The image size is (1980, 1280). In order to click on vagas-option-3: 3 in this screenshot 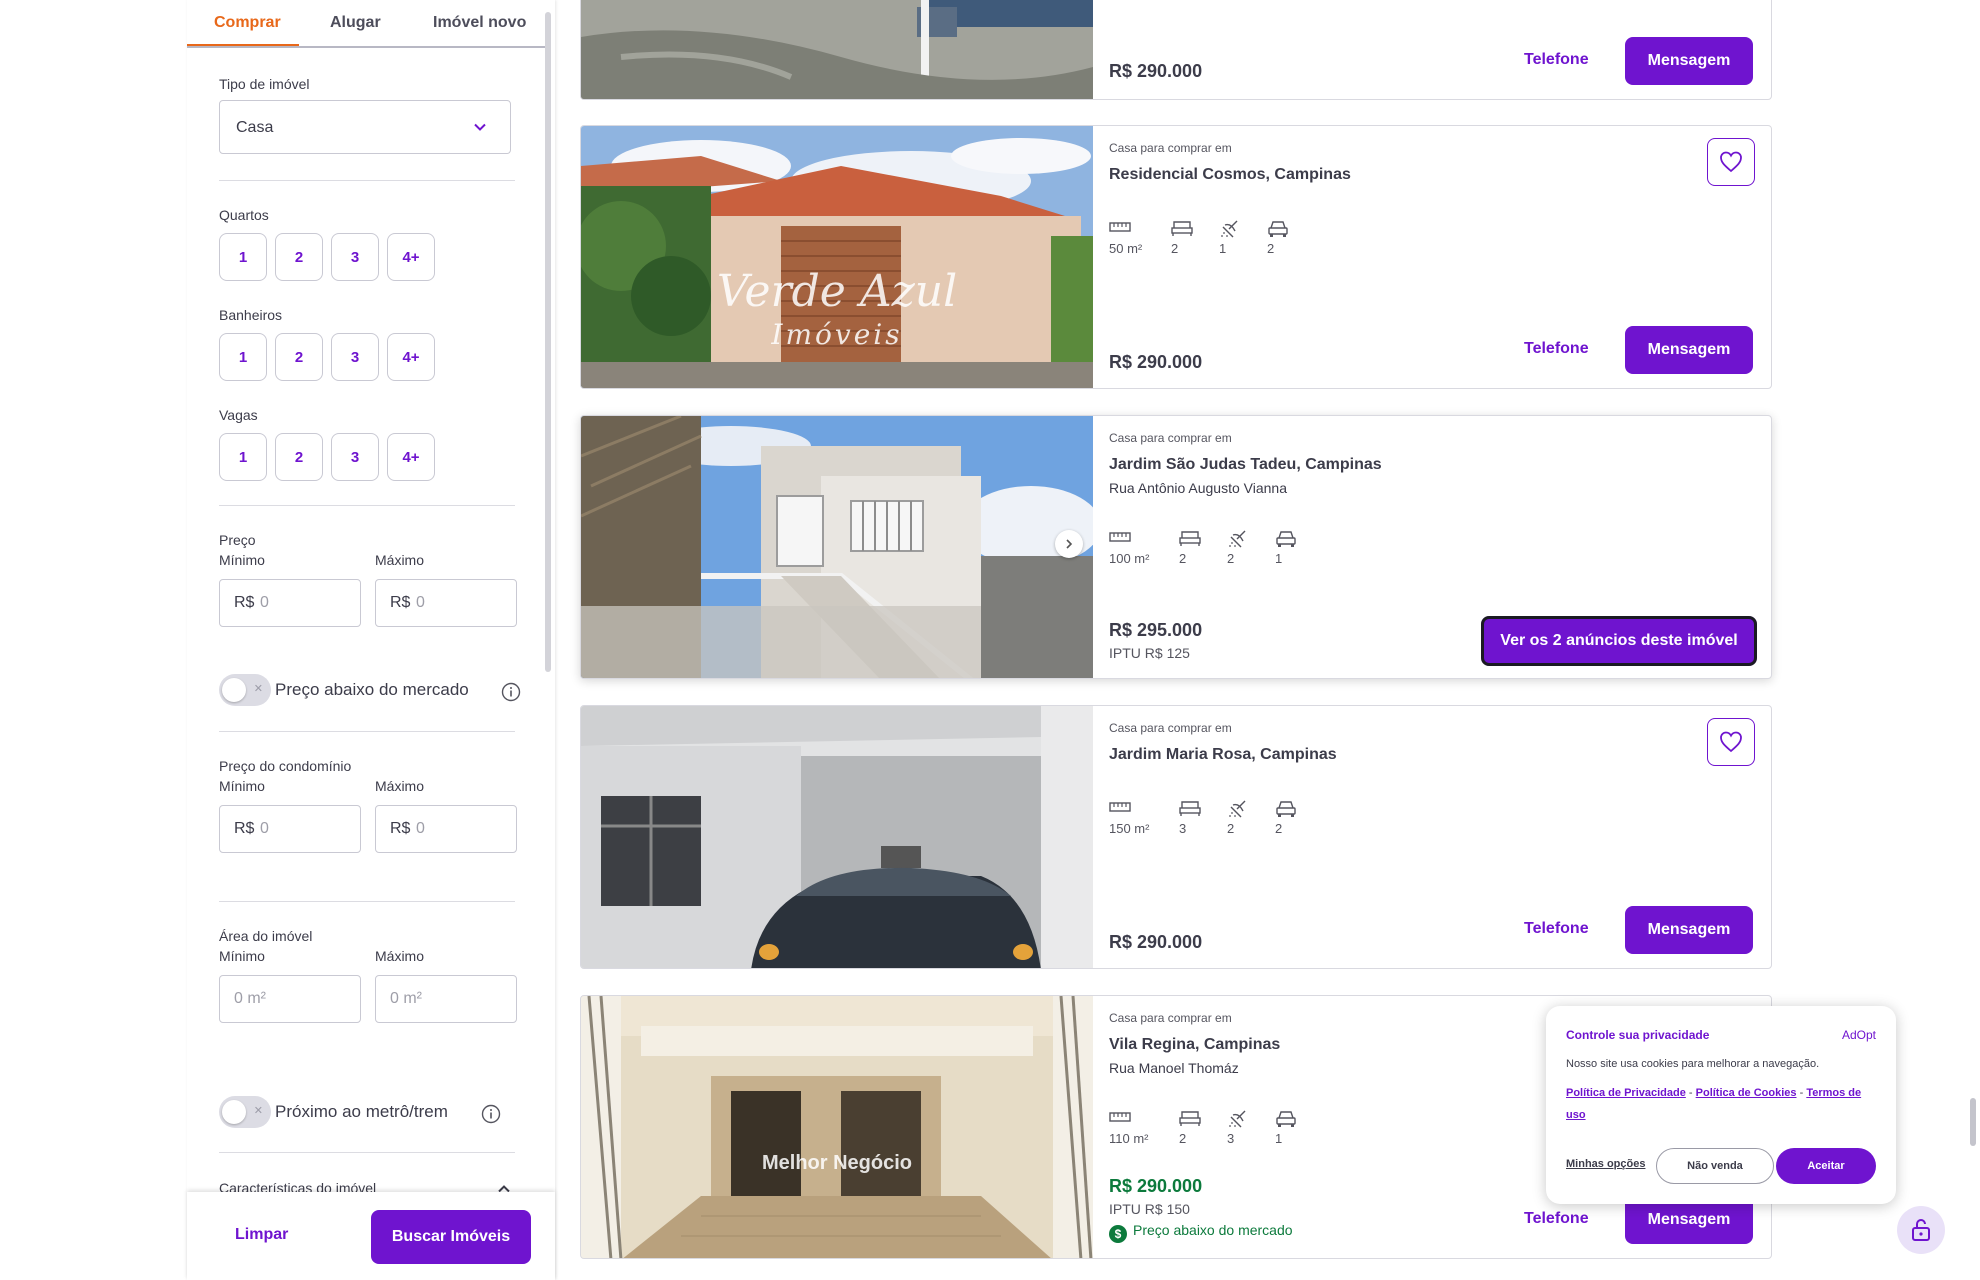, I will do `click(355, 457)`.